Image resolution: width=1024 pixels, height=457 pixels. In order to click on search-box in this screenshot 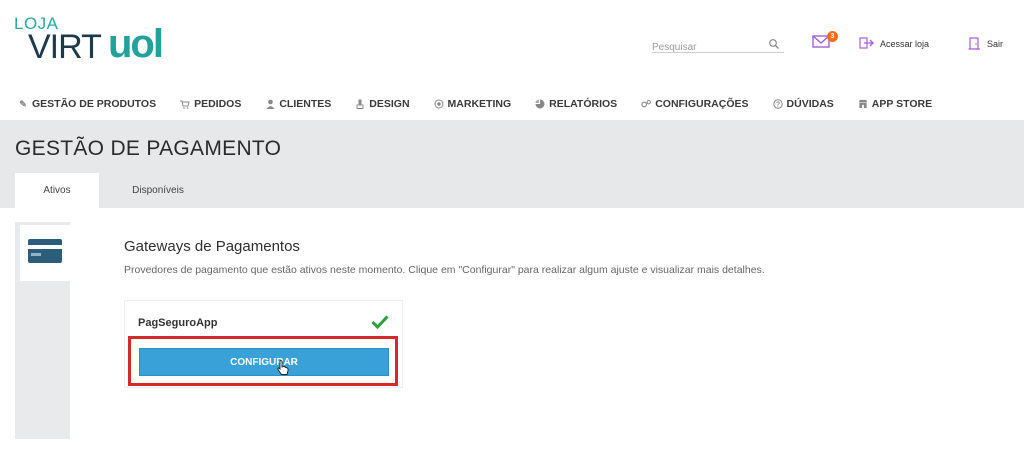, I will do `click(718, 46)`.